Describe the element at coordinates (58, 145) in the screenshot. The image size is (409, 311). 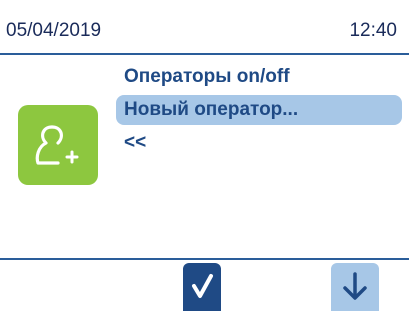
I see `add-user-icon` at that location.